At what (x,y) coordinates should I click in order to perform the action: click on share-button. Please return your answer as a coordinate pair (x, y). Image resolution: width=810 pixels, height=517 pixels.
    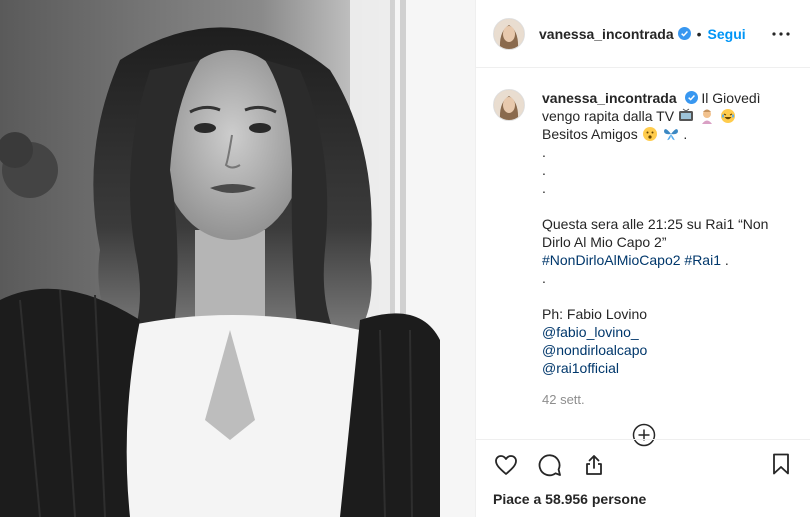
    Looking at the image, I should click on (594, 465).